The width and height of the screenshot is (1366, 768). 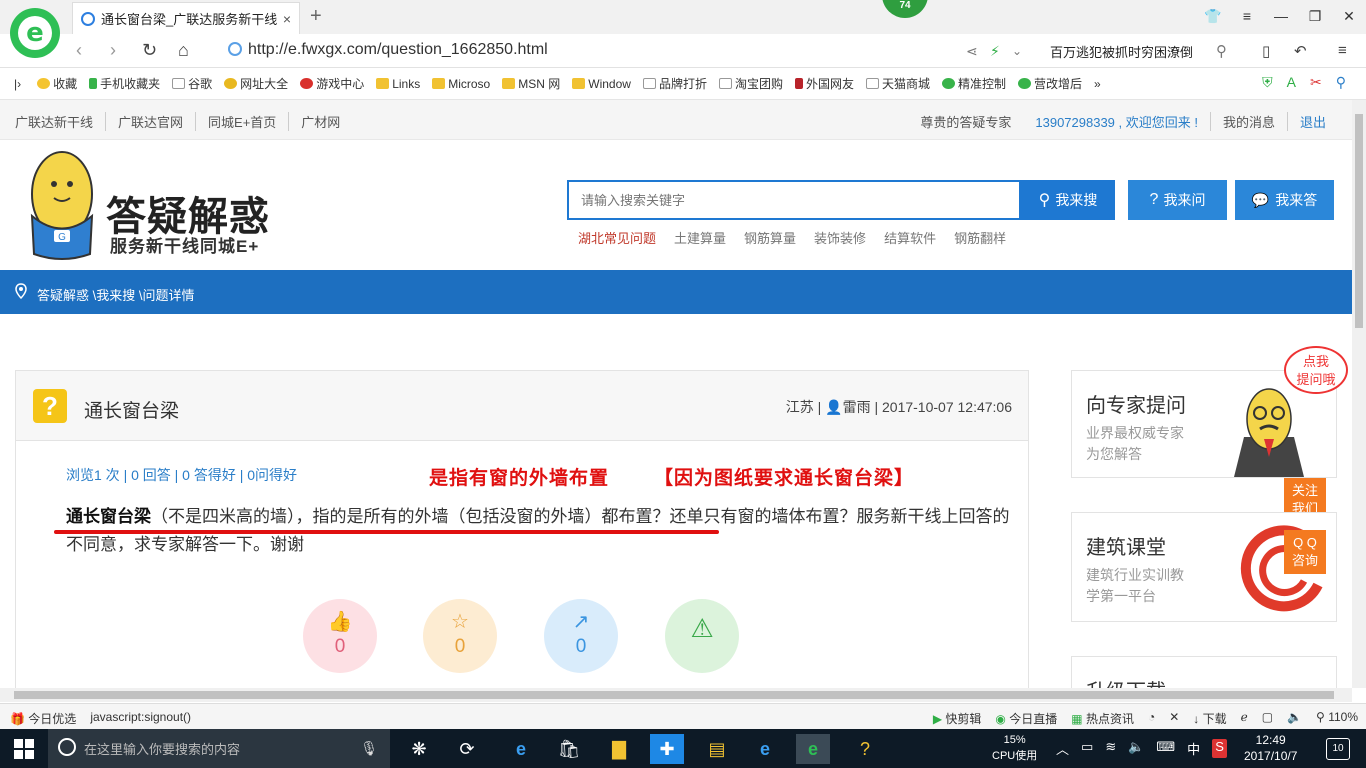 What do you see at coordinates (1087, 748) in the screenshot?
I see `battery-icon: ▭` at bounding box center [1087, 748].